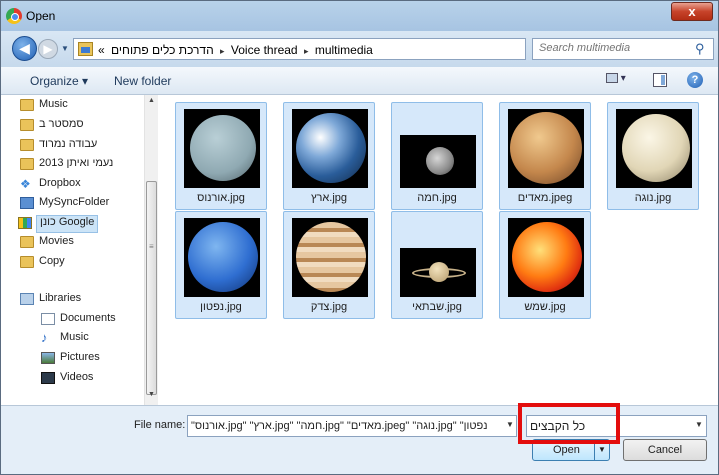 The image size is (719, 475). I want to click on saturn-thumbnail, so click(438, 272).